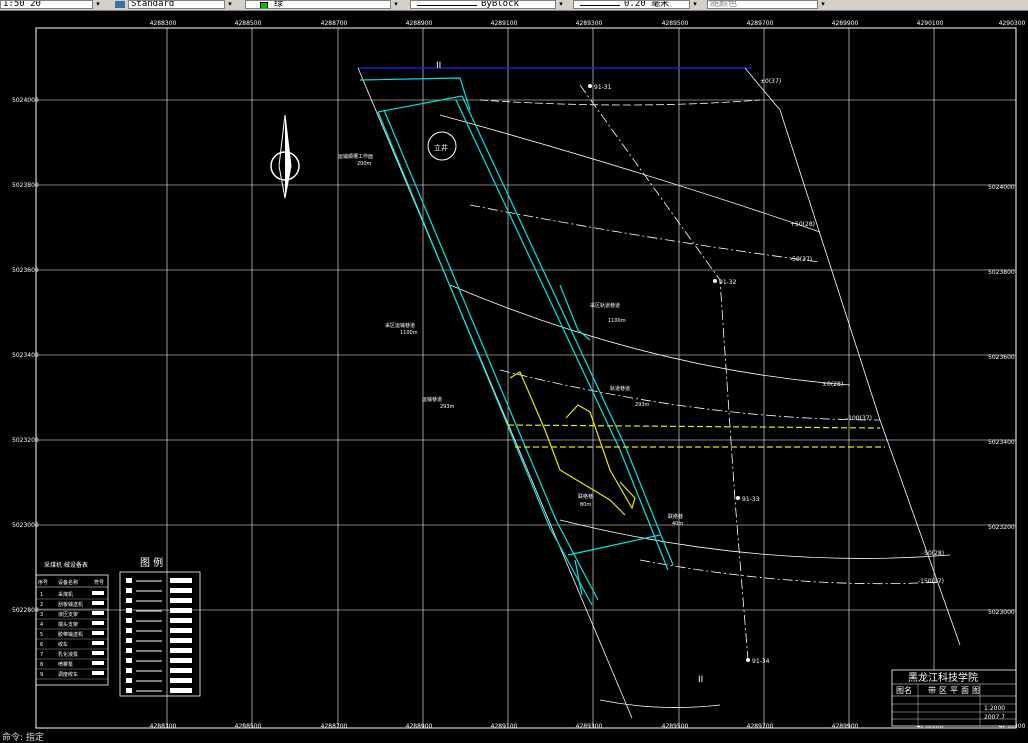  Describe the element at coordinates (767, 4) in the screenshot. I see `plot-style-combo: 随颜色` at that location.